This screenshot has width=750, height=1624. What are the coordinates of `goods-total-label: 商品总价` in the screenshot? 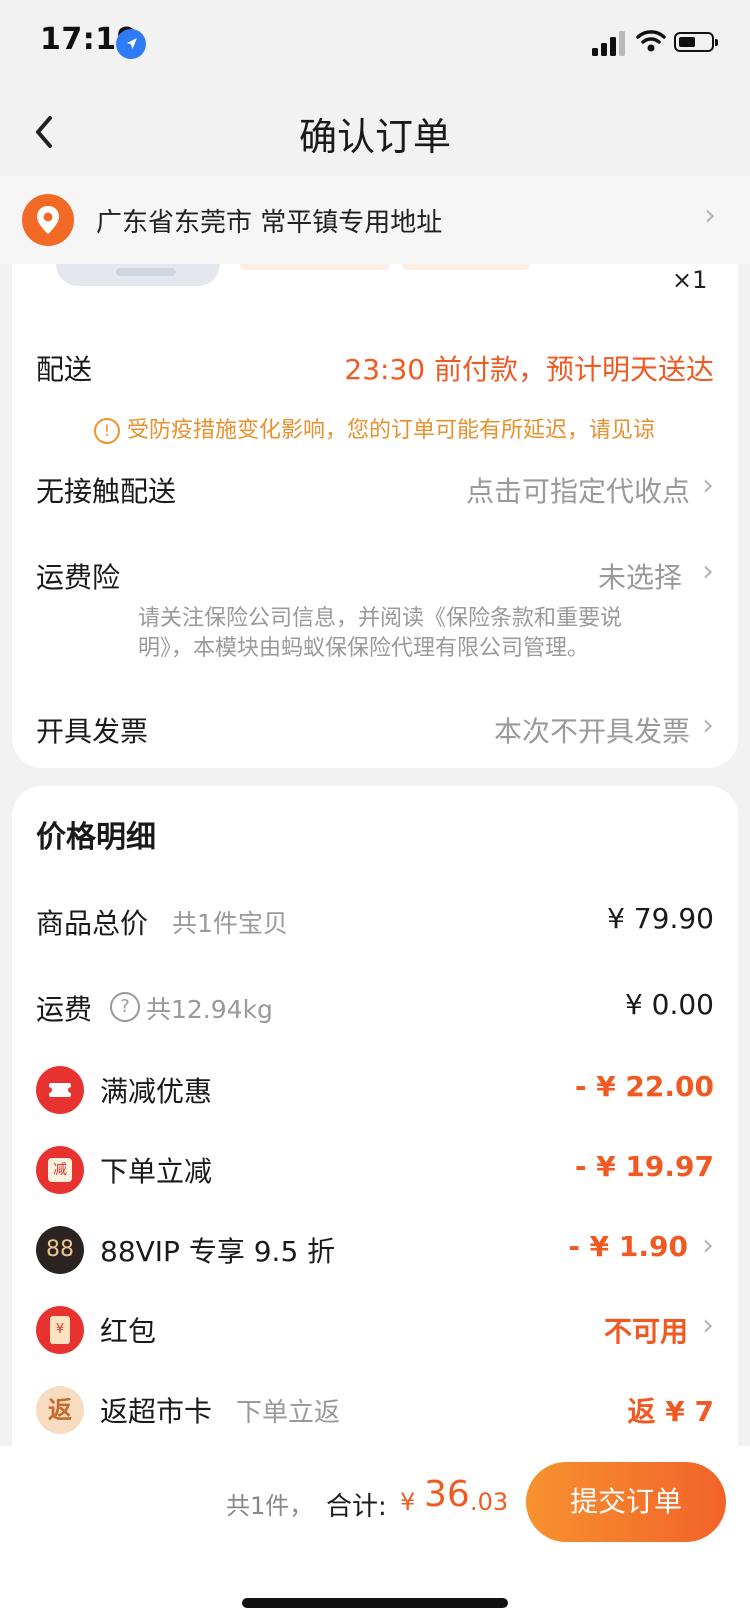 It's located at (92, 923).